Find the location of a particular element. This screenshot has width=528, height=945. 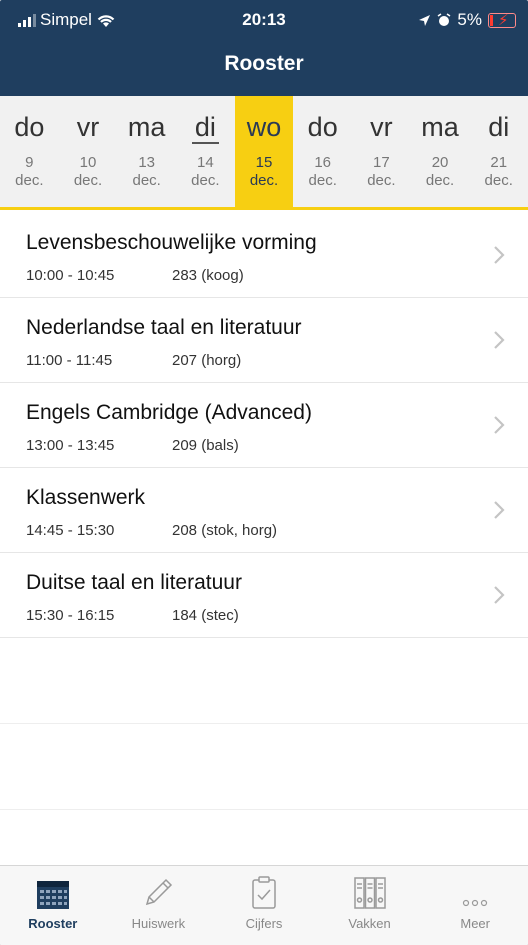

calendar-grid-icon is located at coordinates (52, 895).